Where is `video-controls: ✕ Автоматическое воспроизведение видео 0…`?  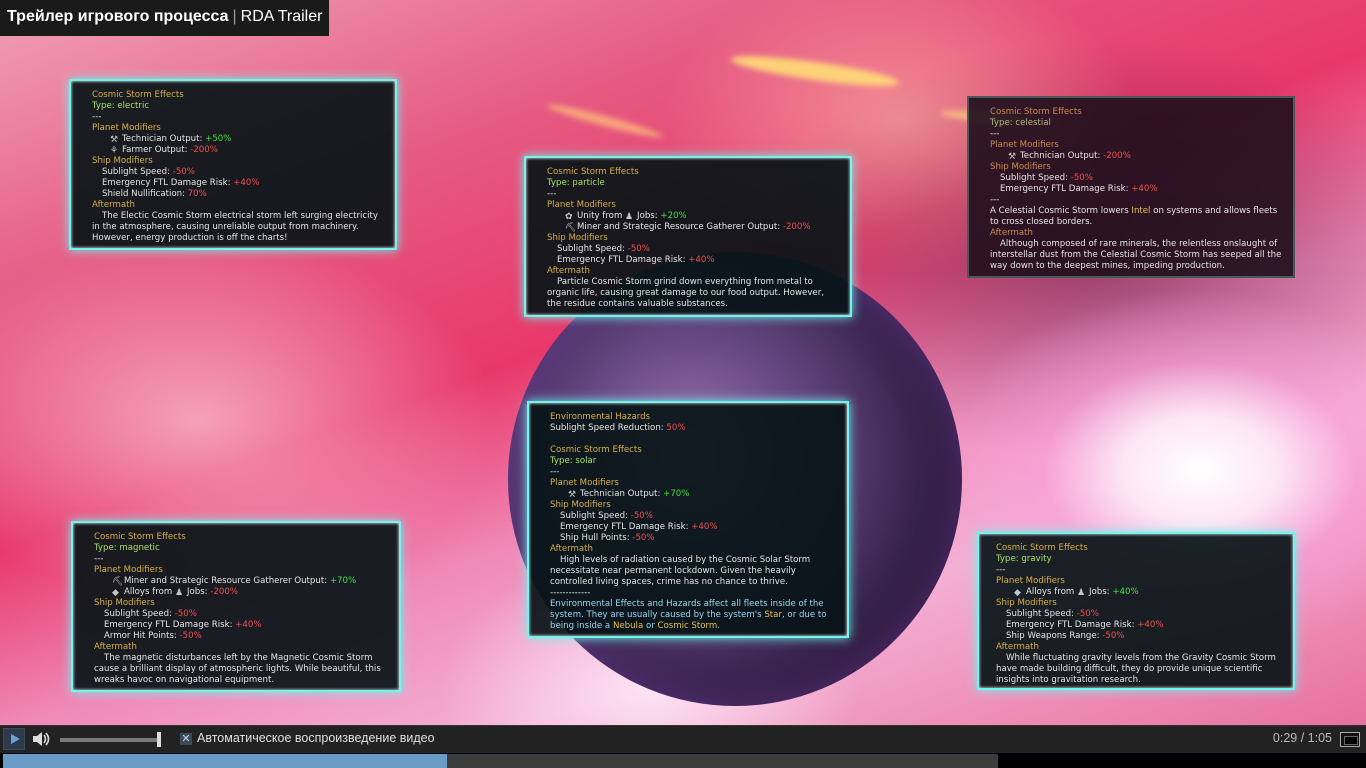
video-controls: ✕ Автоматическое воспроизведение видео 0… is located at coordinates (683, 746).